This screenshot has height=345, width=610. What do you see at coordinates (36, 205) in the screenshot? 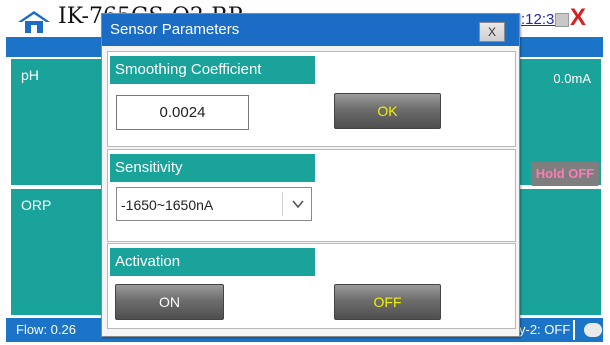
I see `orp-label: ORP` at bounding box center [36, 205].